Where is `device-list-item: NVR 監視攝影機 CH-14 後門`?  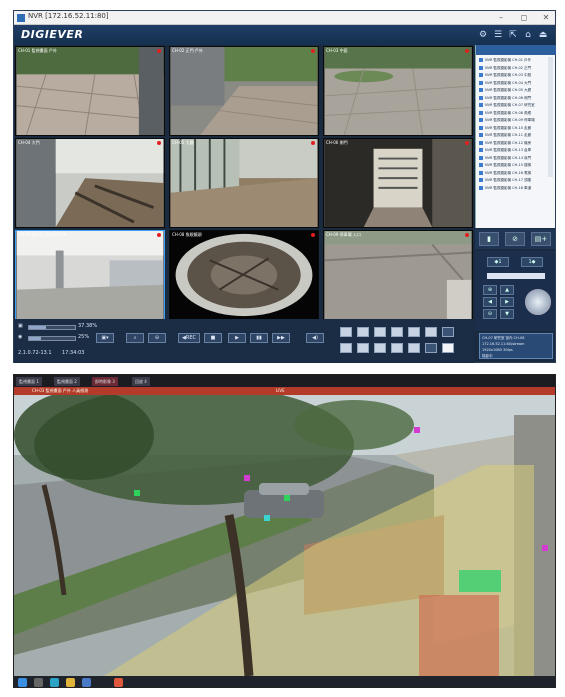
device-list-item: NVR 監視攝影機 CH-14 後門 is located at coordinates (512, 159).